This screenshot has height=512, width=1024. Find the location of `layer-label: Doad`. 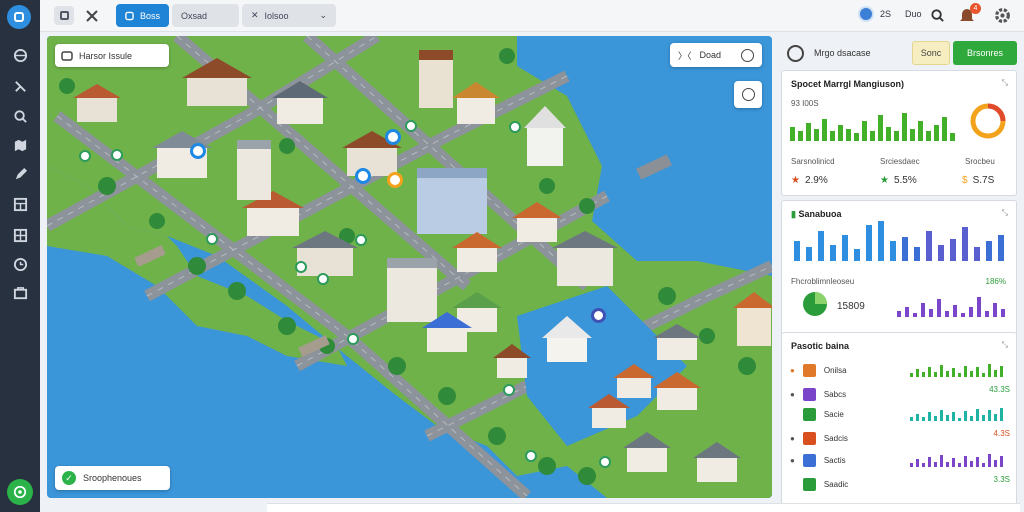

layer-label: Doad is located at coordinates (710, 55).